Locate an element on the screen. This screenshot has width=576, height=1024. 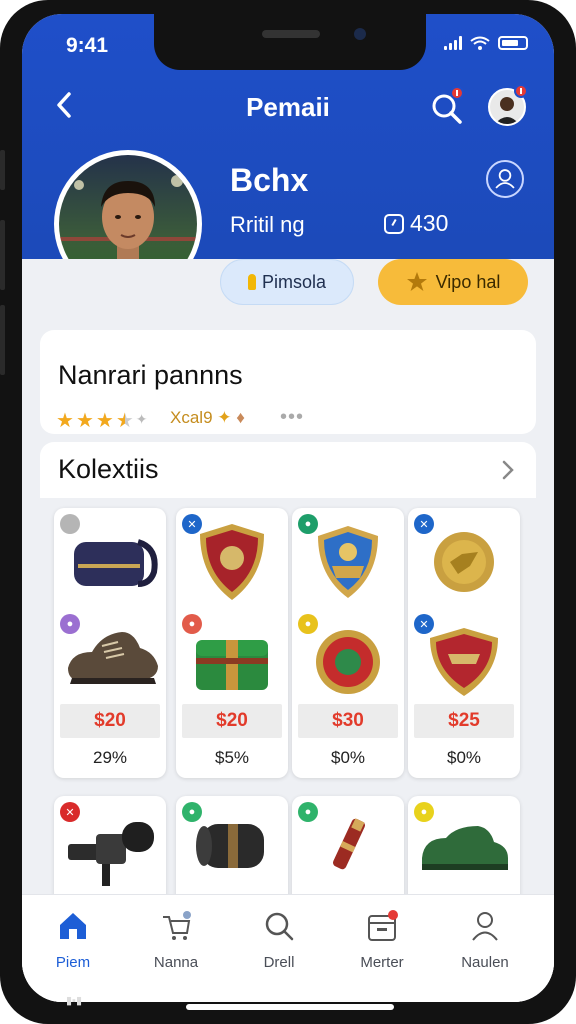
collection-card: ● $20 29% is located at coordinates (110, 643).